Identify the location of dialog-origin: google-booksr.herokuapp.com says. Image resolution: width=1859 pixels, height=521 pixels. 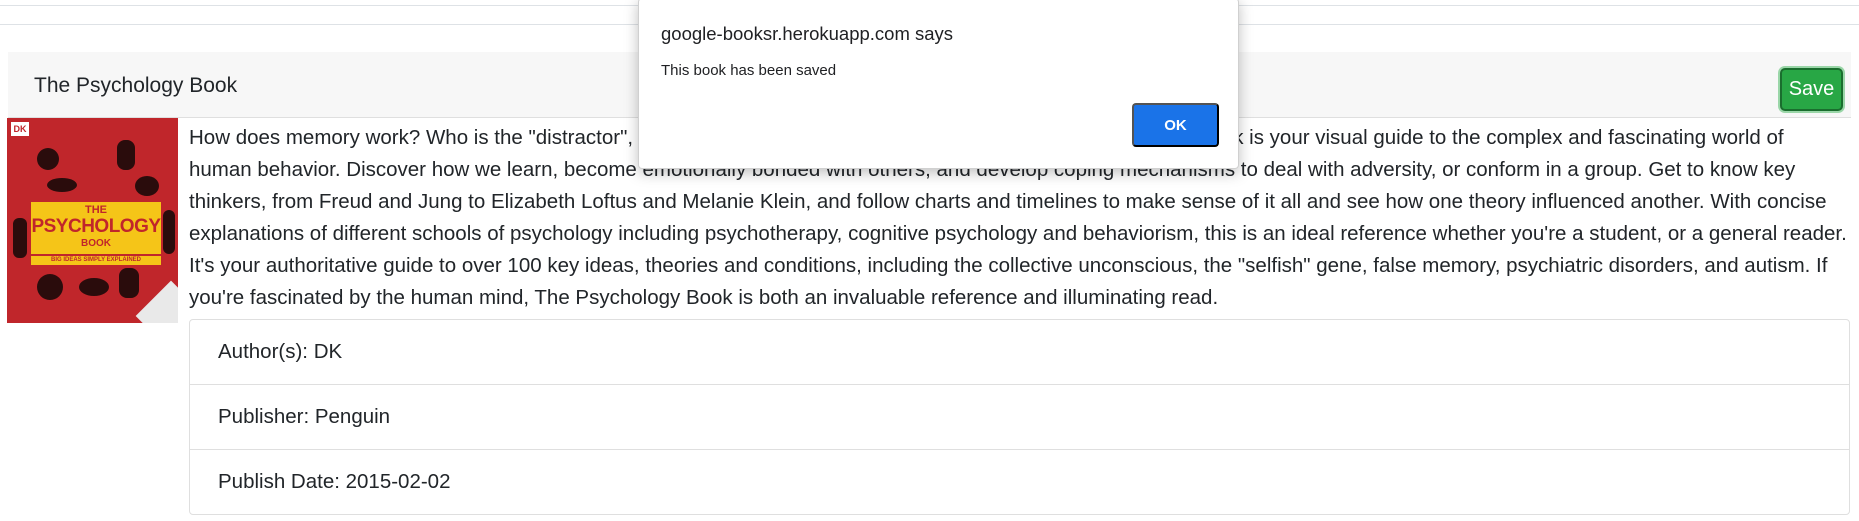
(807, 33).